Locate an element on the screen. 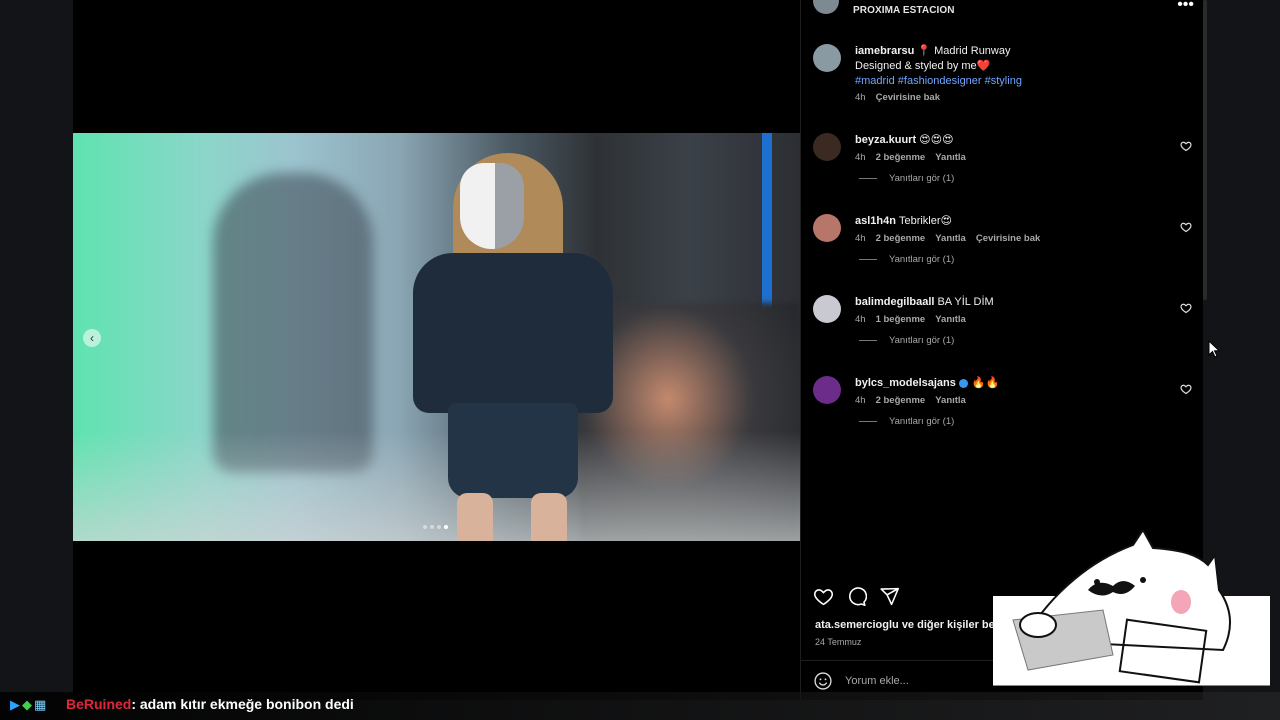 Image resolution: width=1280 pixels, height=720 pixels. chat-text: : adam kıtır ekmeğe bonibon dedi is located at coordinates (242, 704).